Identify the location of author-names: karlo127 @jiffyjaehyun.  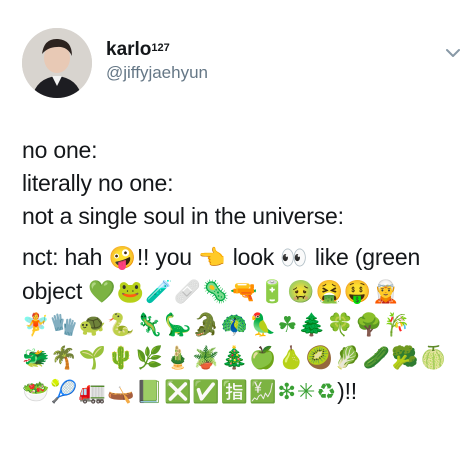
(157, 61).